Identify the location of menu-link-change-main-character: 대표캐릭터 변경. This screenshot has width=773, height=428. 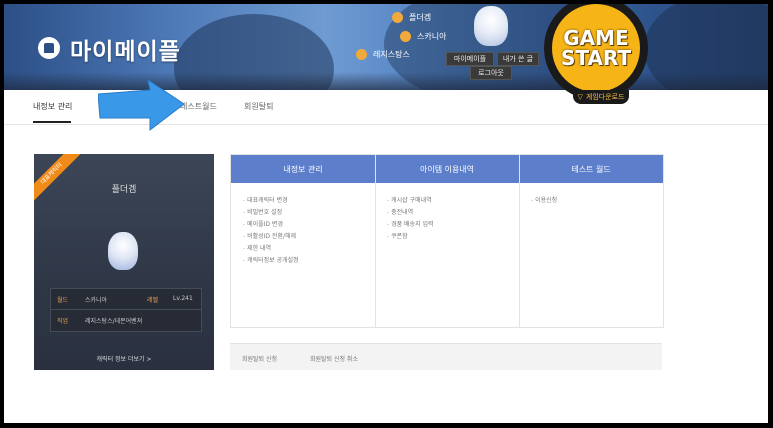
(271, 201).